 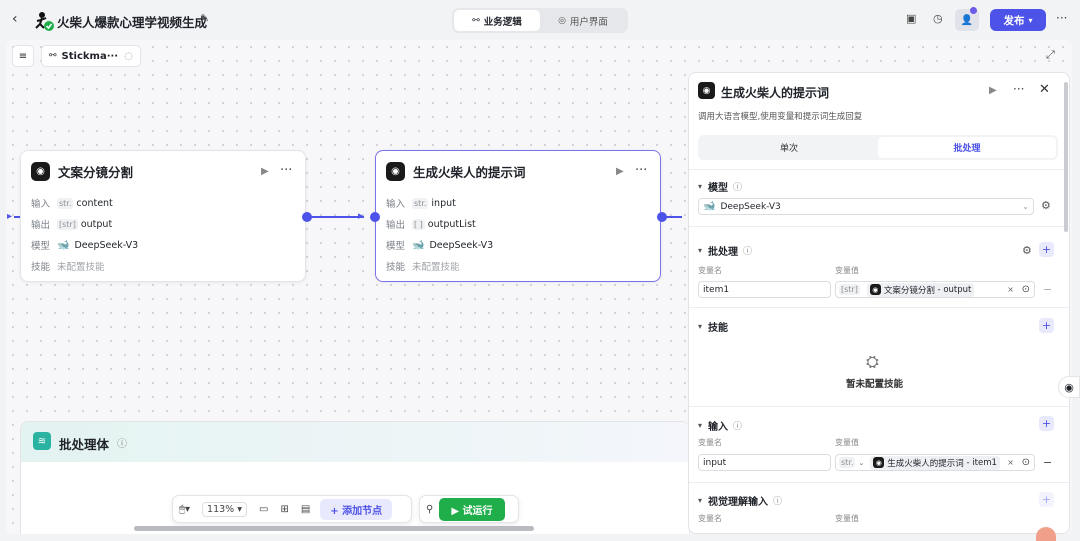 I want to click on mode-switch: 单次 批处理, so click(x=878, y=147).